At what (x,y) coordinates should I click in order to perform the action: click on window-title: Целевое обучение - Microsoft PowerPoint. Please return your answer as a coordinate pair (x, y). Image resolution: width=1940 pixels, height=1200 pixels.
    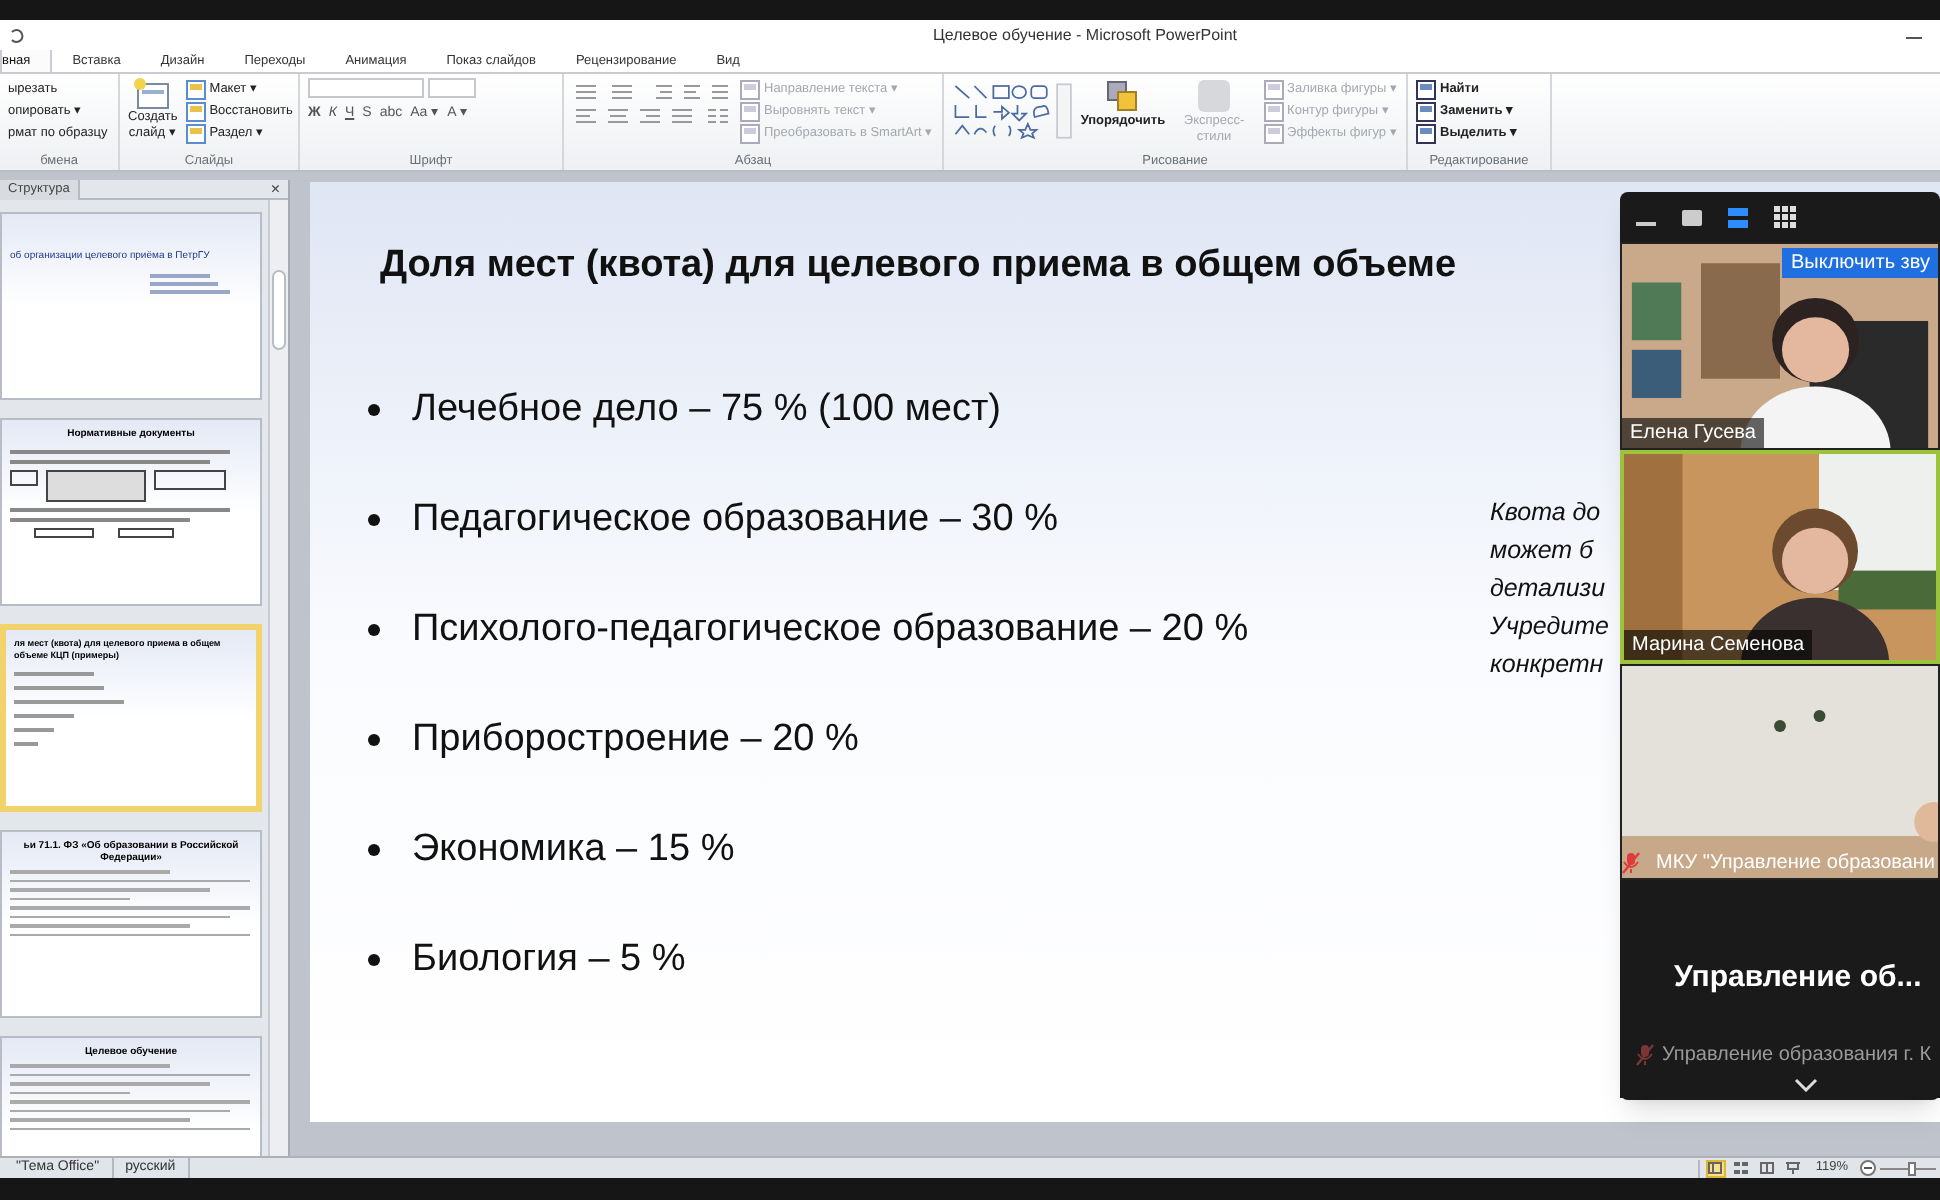
    Looking at the image, I should click on (1085, 35).